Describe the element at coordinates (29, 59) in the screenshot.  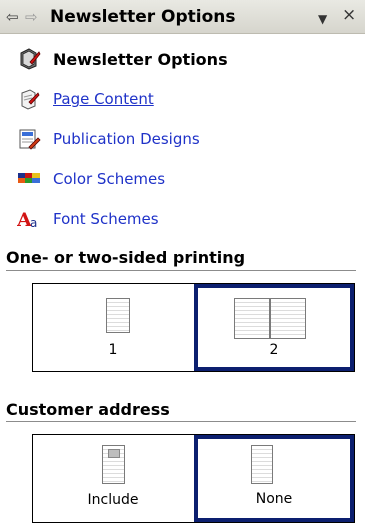
I see `newsletter-options-icon` at that location.